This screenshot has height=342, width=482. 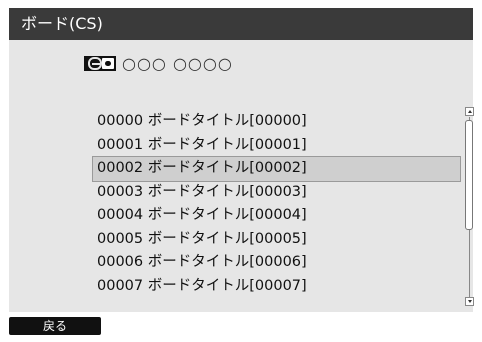 I want to click on scroll-thumb, so click(x=469, y=175).